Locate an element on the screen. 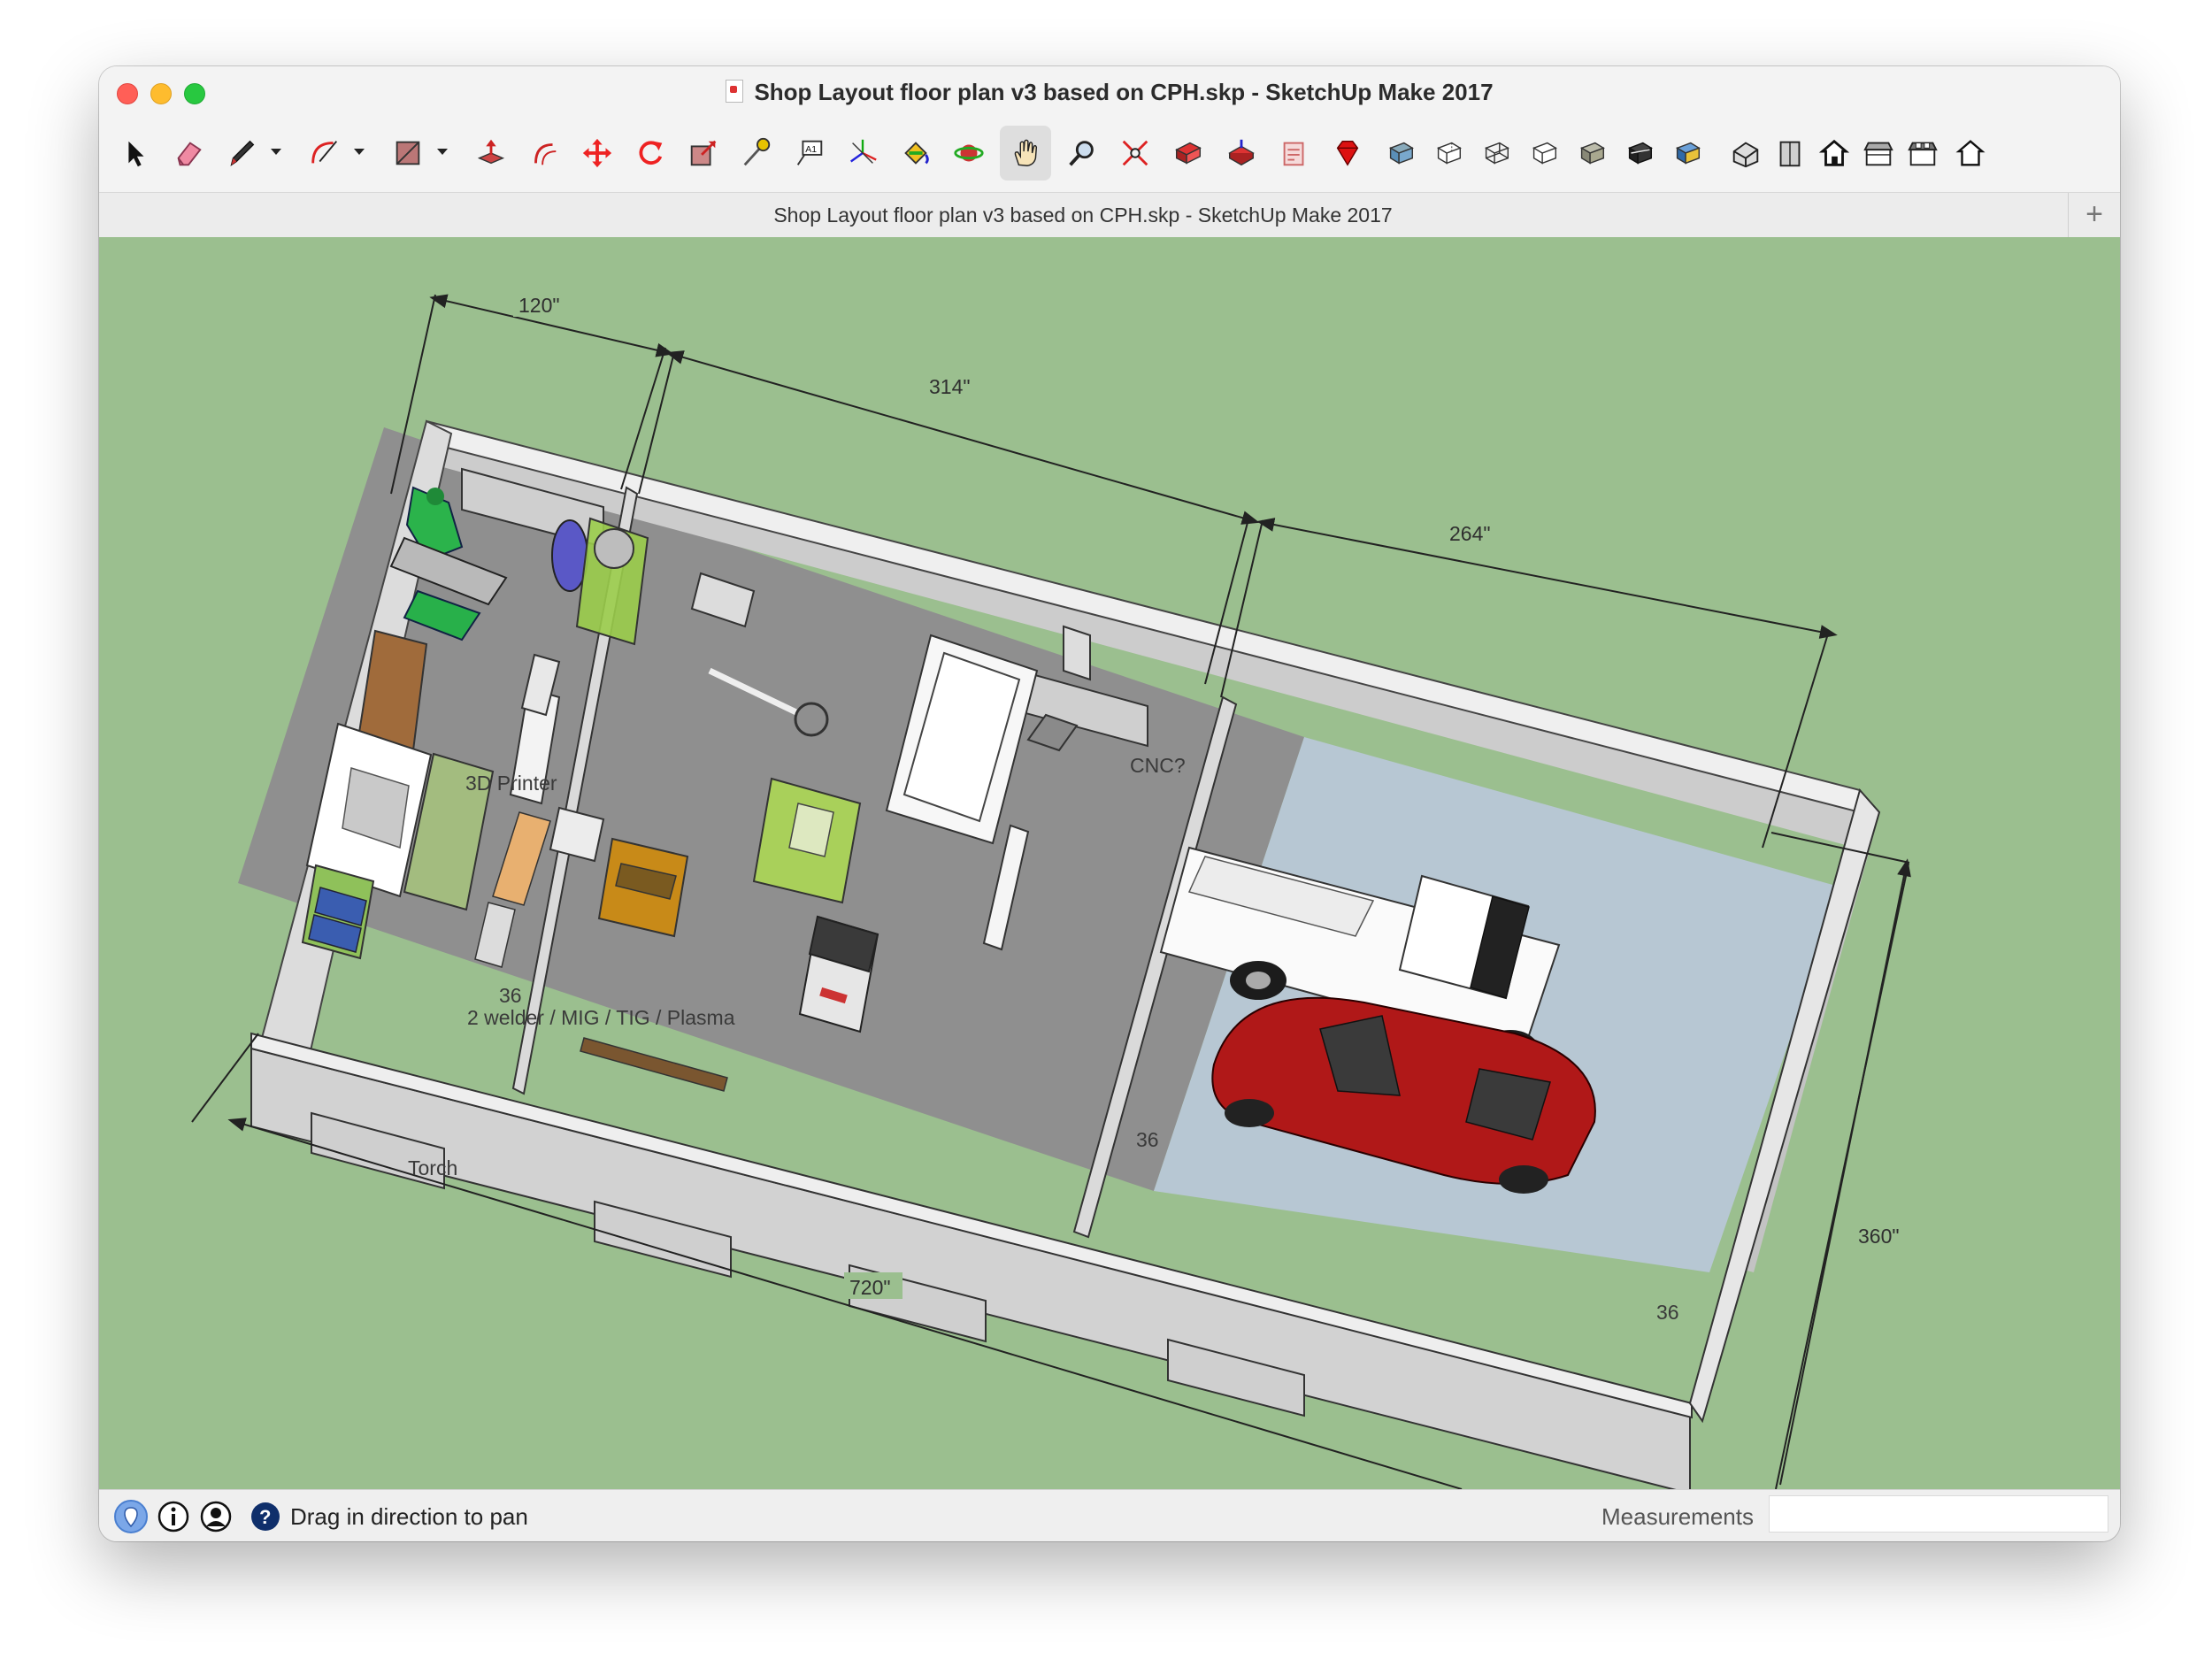 This screenshot has height=1667, width=2212. hand-pan-icon is located at coordinates (1026, 152).